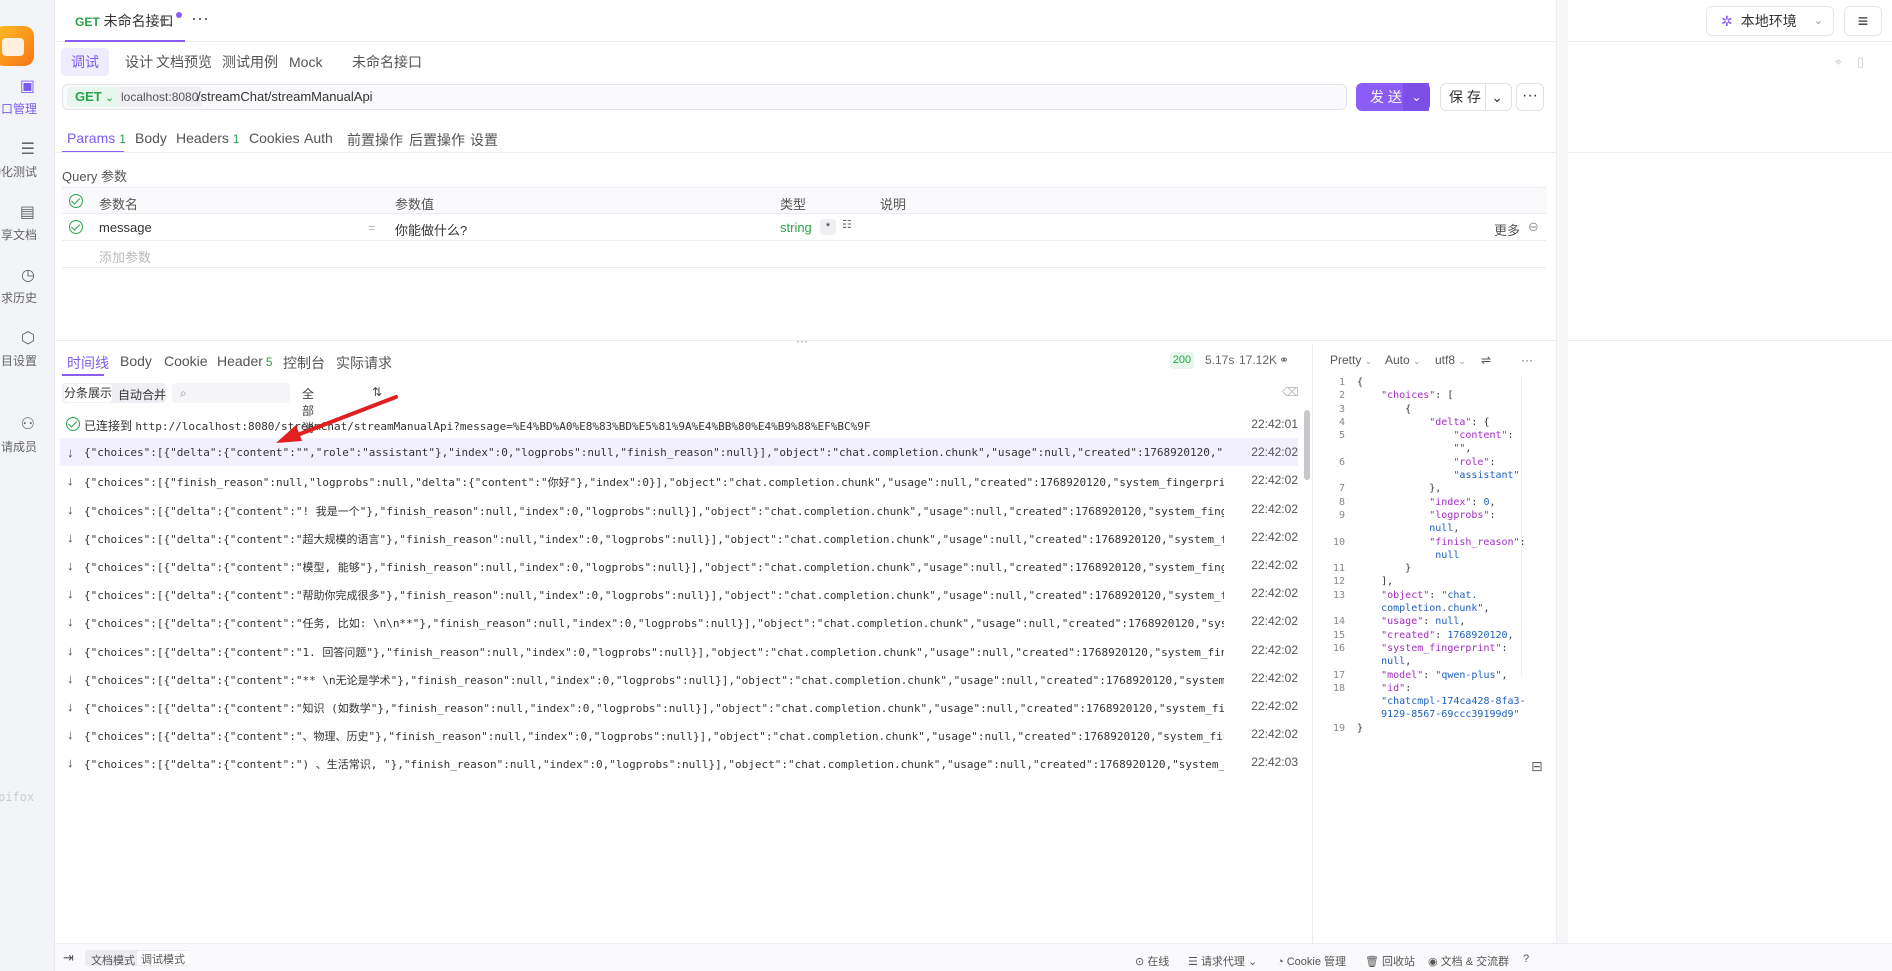  I want to click on more-options-icon: ···, so click(1530, 97).